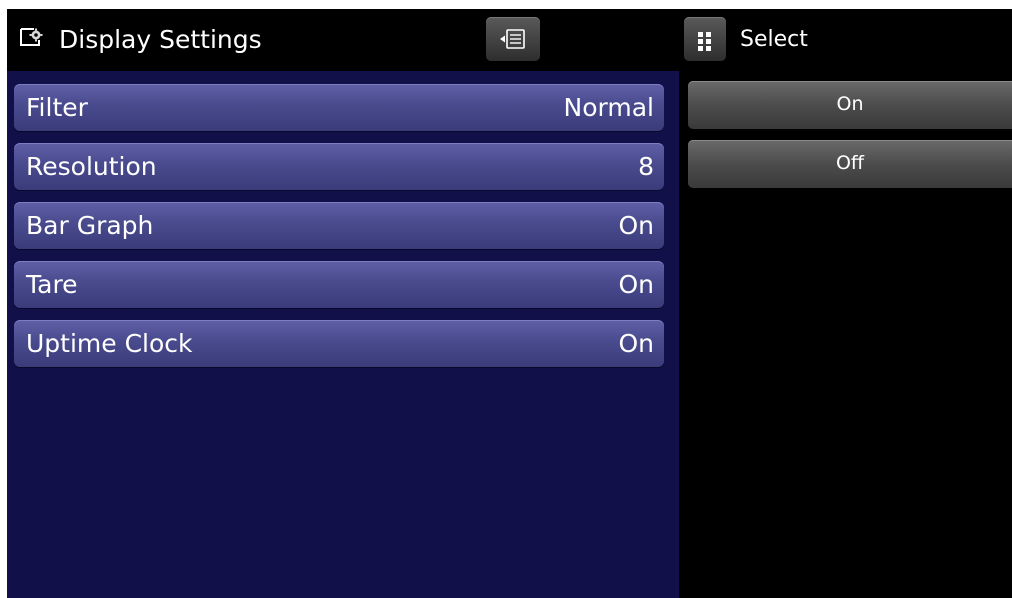 This screenshot has width=1012, height=598. Describe the element at coordinates (31, 38) in the screenshot. I see `display-settings-icon` at that location.